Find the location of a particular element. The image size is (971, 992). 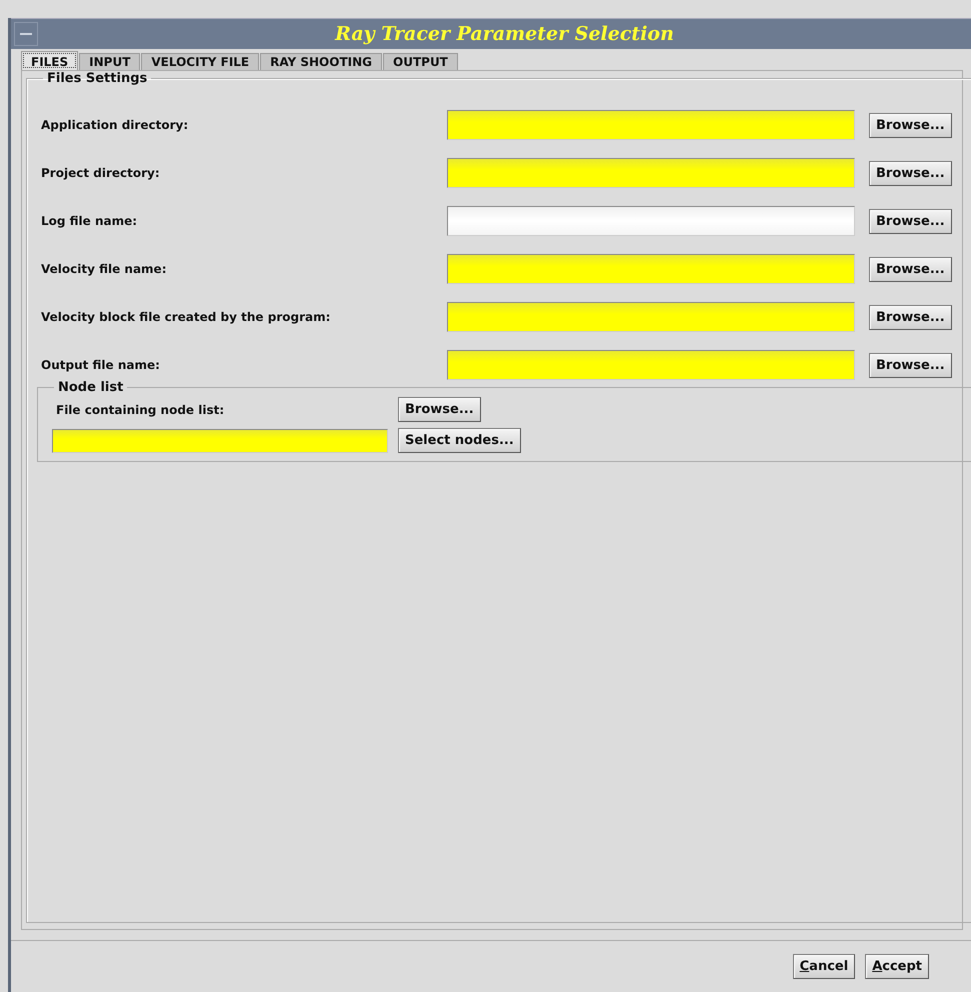

field-label: Output file name: is located at coordinates (101, 365).